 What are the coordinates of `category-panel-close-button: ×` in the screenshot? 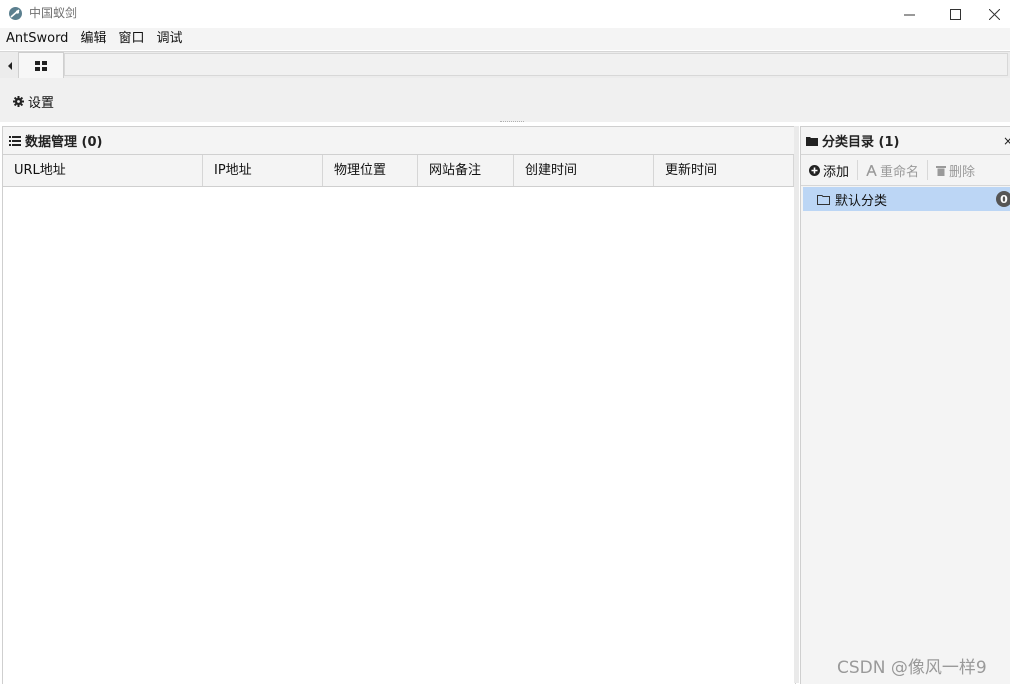 It's located at (1006, 141).